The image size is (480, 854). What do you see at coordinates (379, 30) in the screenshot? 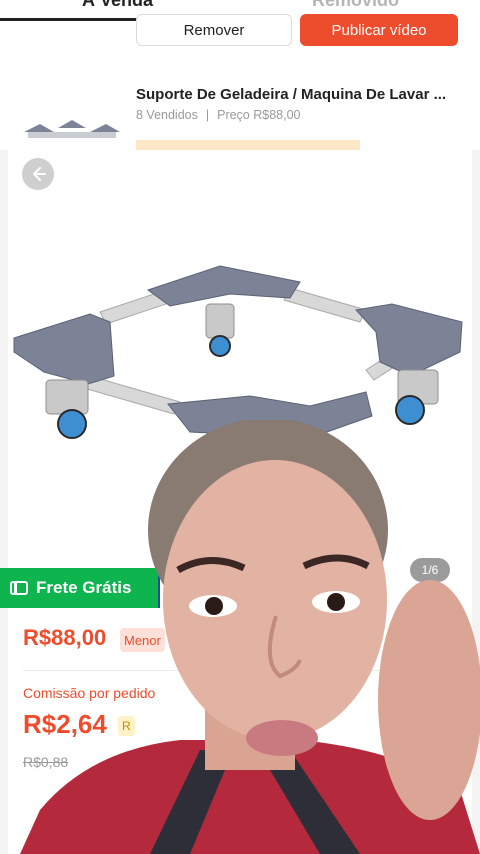
I see `publish-video-button: Publicar vídeo` at bounding box center [379, 30].